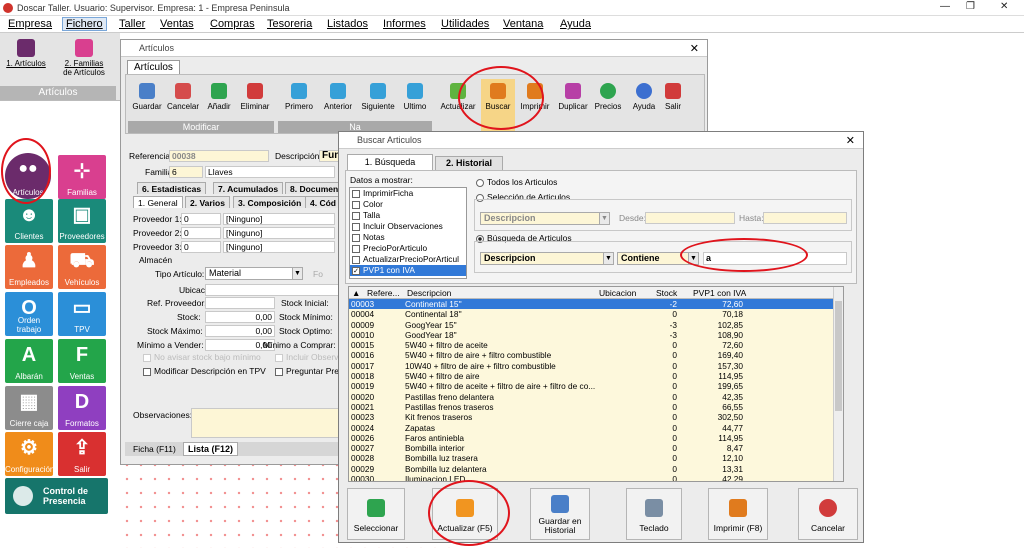  I want to click on menu-fichero: Fichero, so click(84, 24).